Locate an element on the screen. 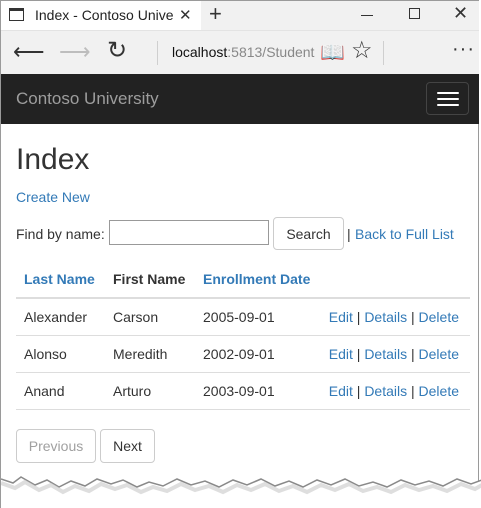 This screenshot has height=508, width=481. first-name-cell: Carson is located at coordinates (150, 317).